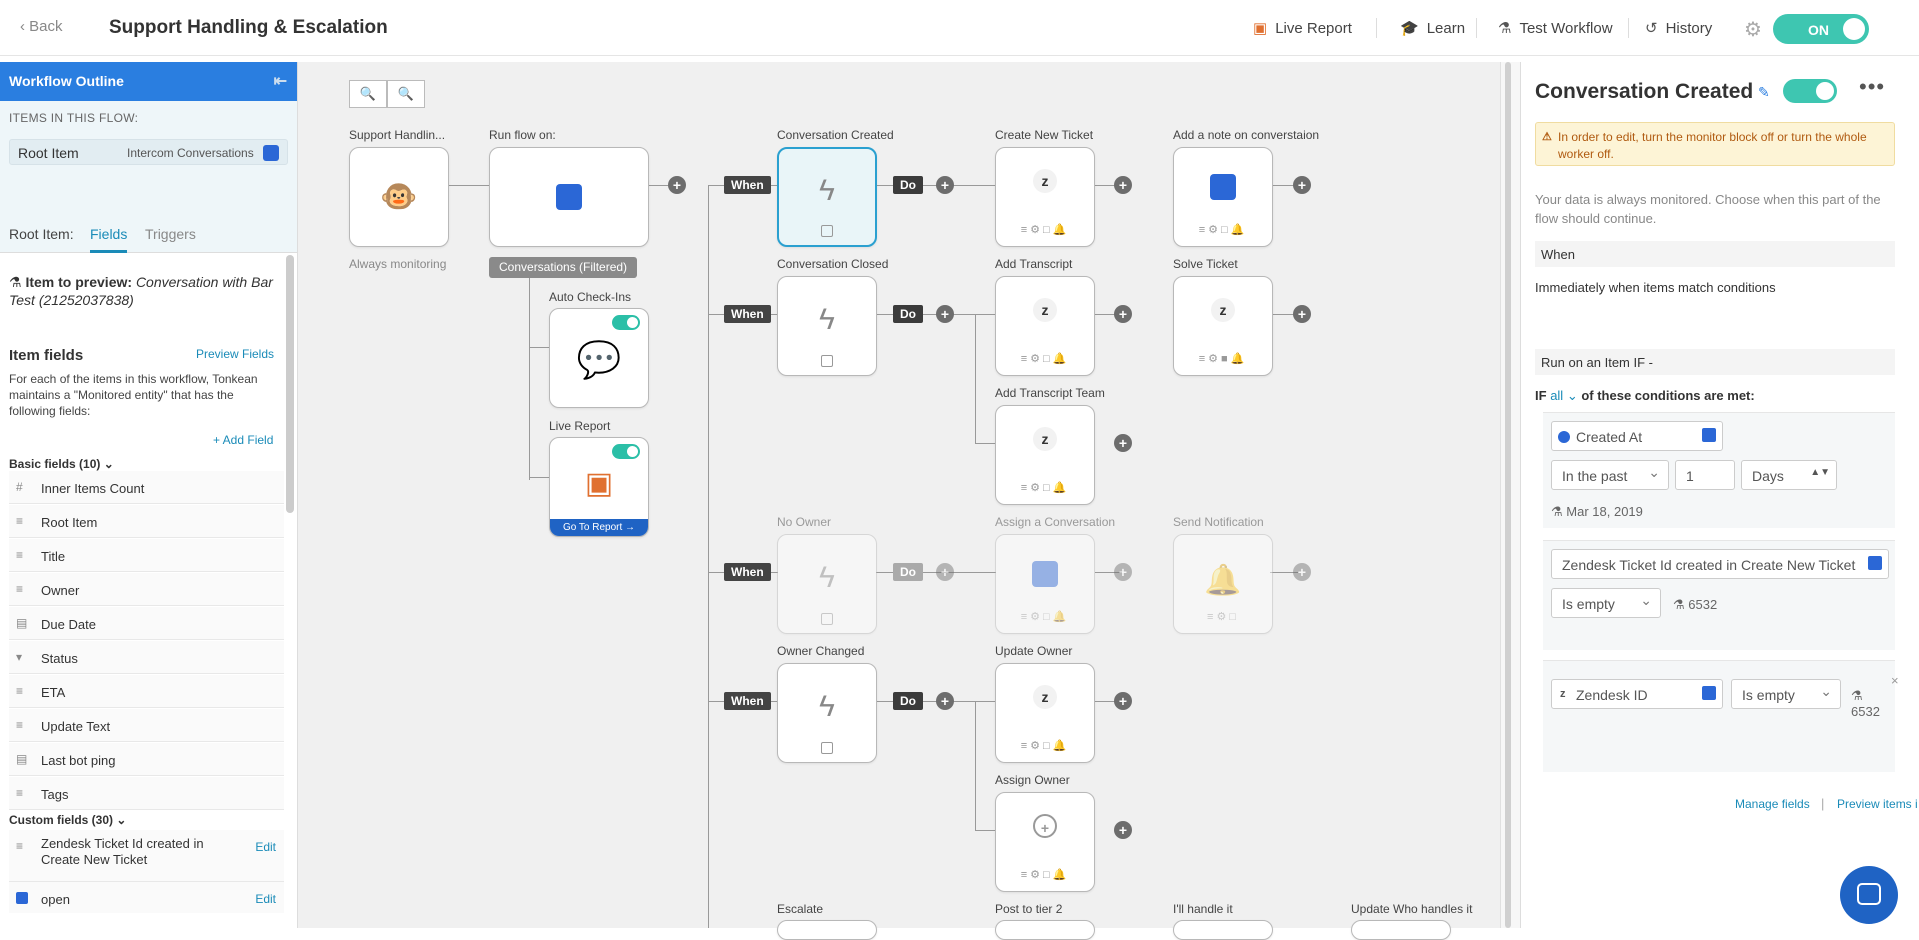  Describe the element at coordinates (827, 197) in the screenshot. I see `conversation-created-node: ϟ` at that location.